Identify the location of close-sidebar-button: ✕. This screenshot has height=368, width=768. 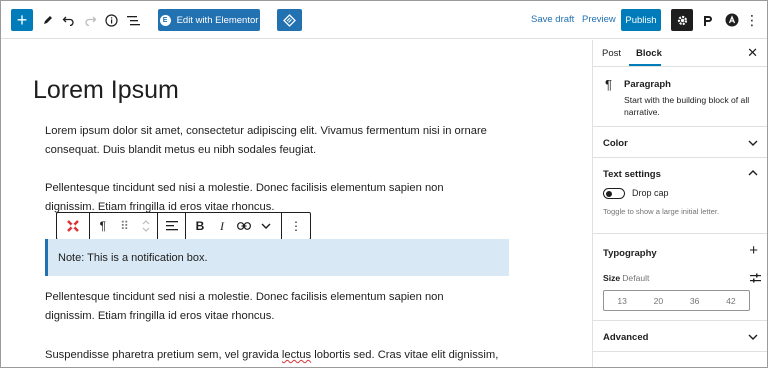
(752, 53).